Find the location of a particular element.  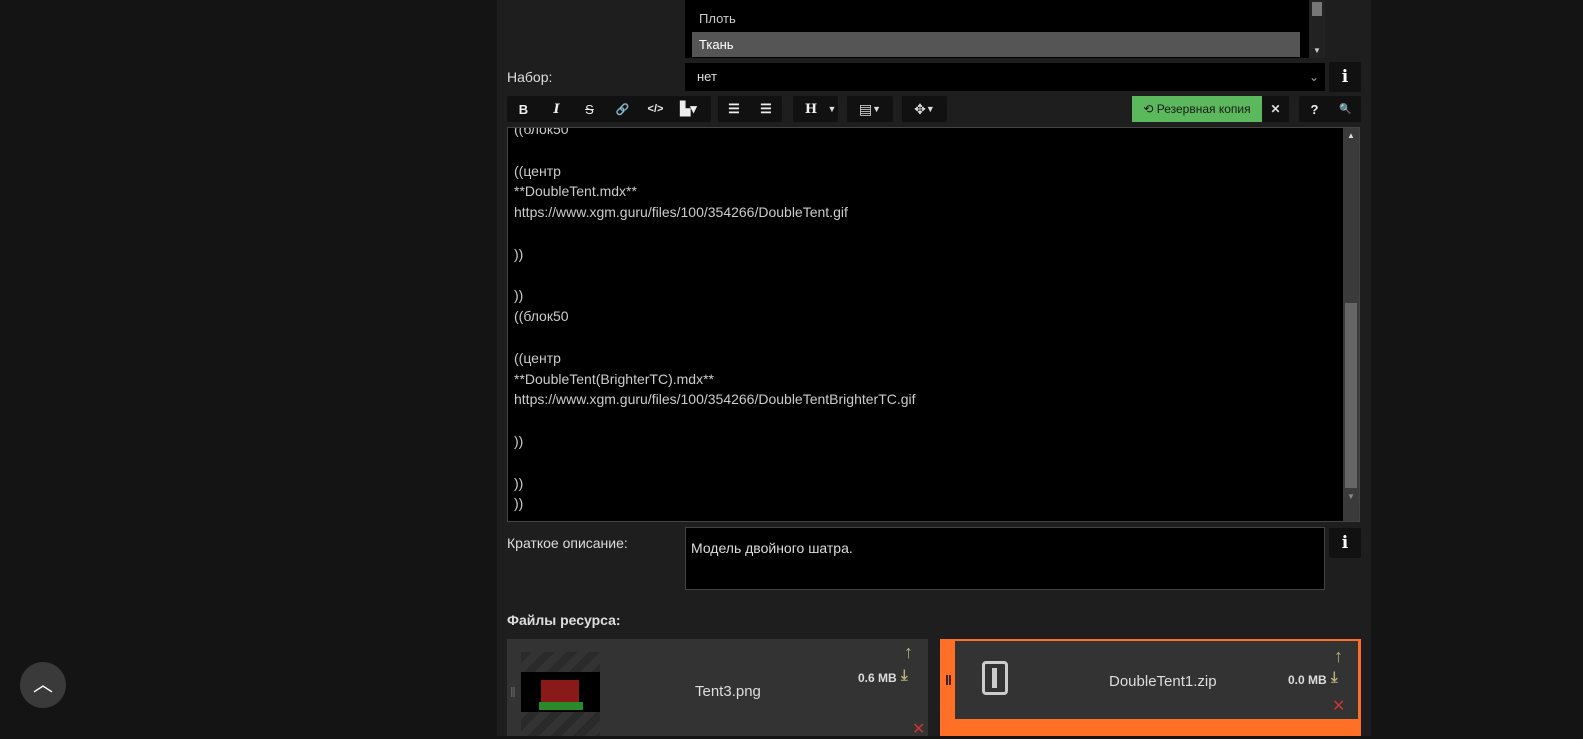

heading-dropdown: H ▼ is located at coordinates (815, 109).